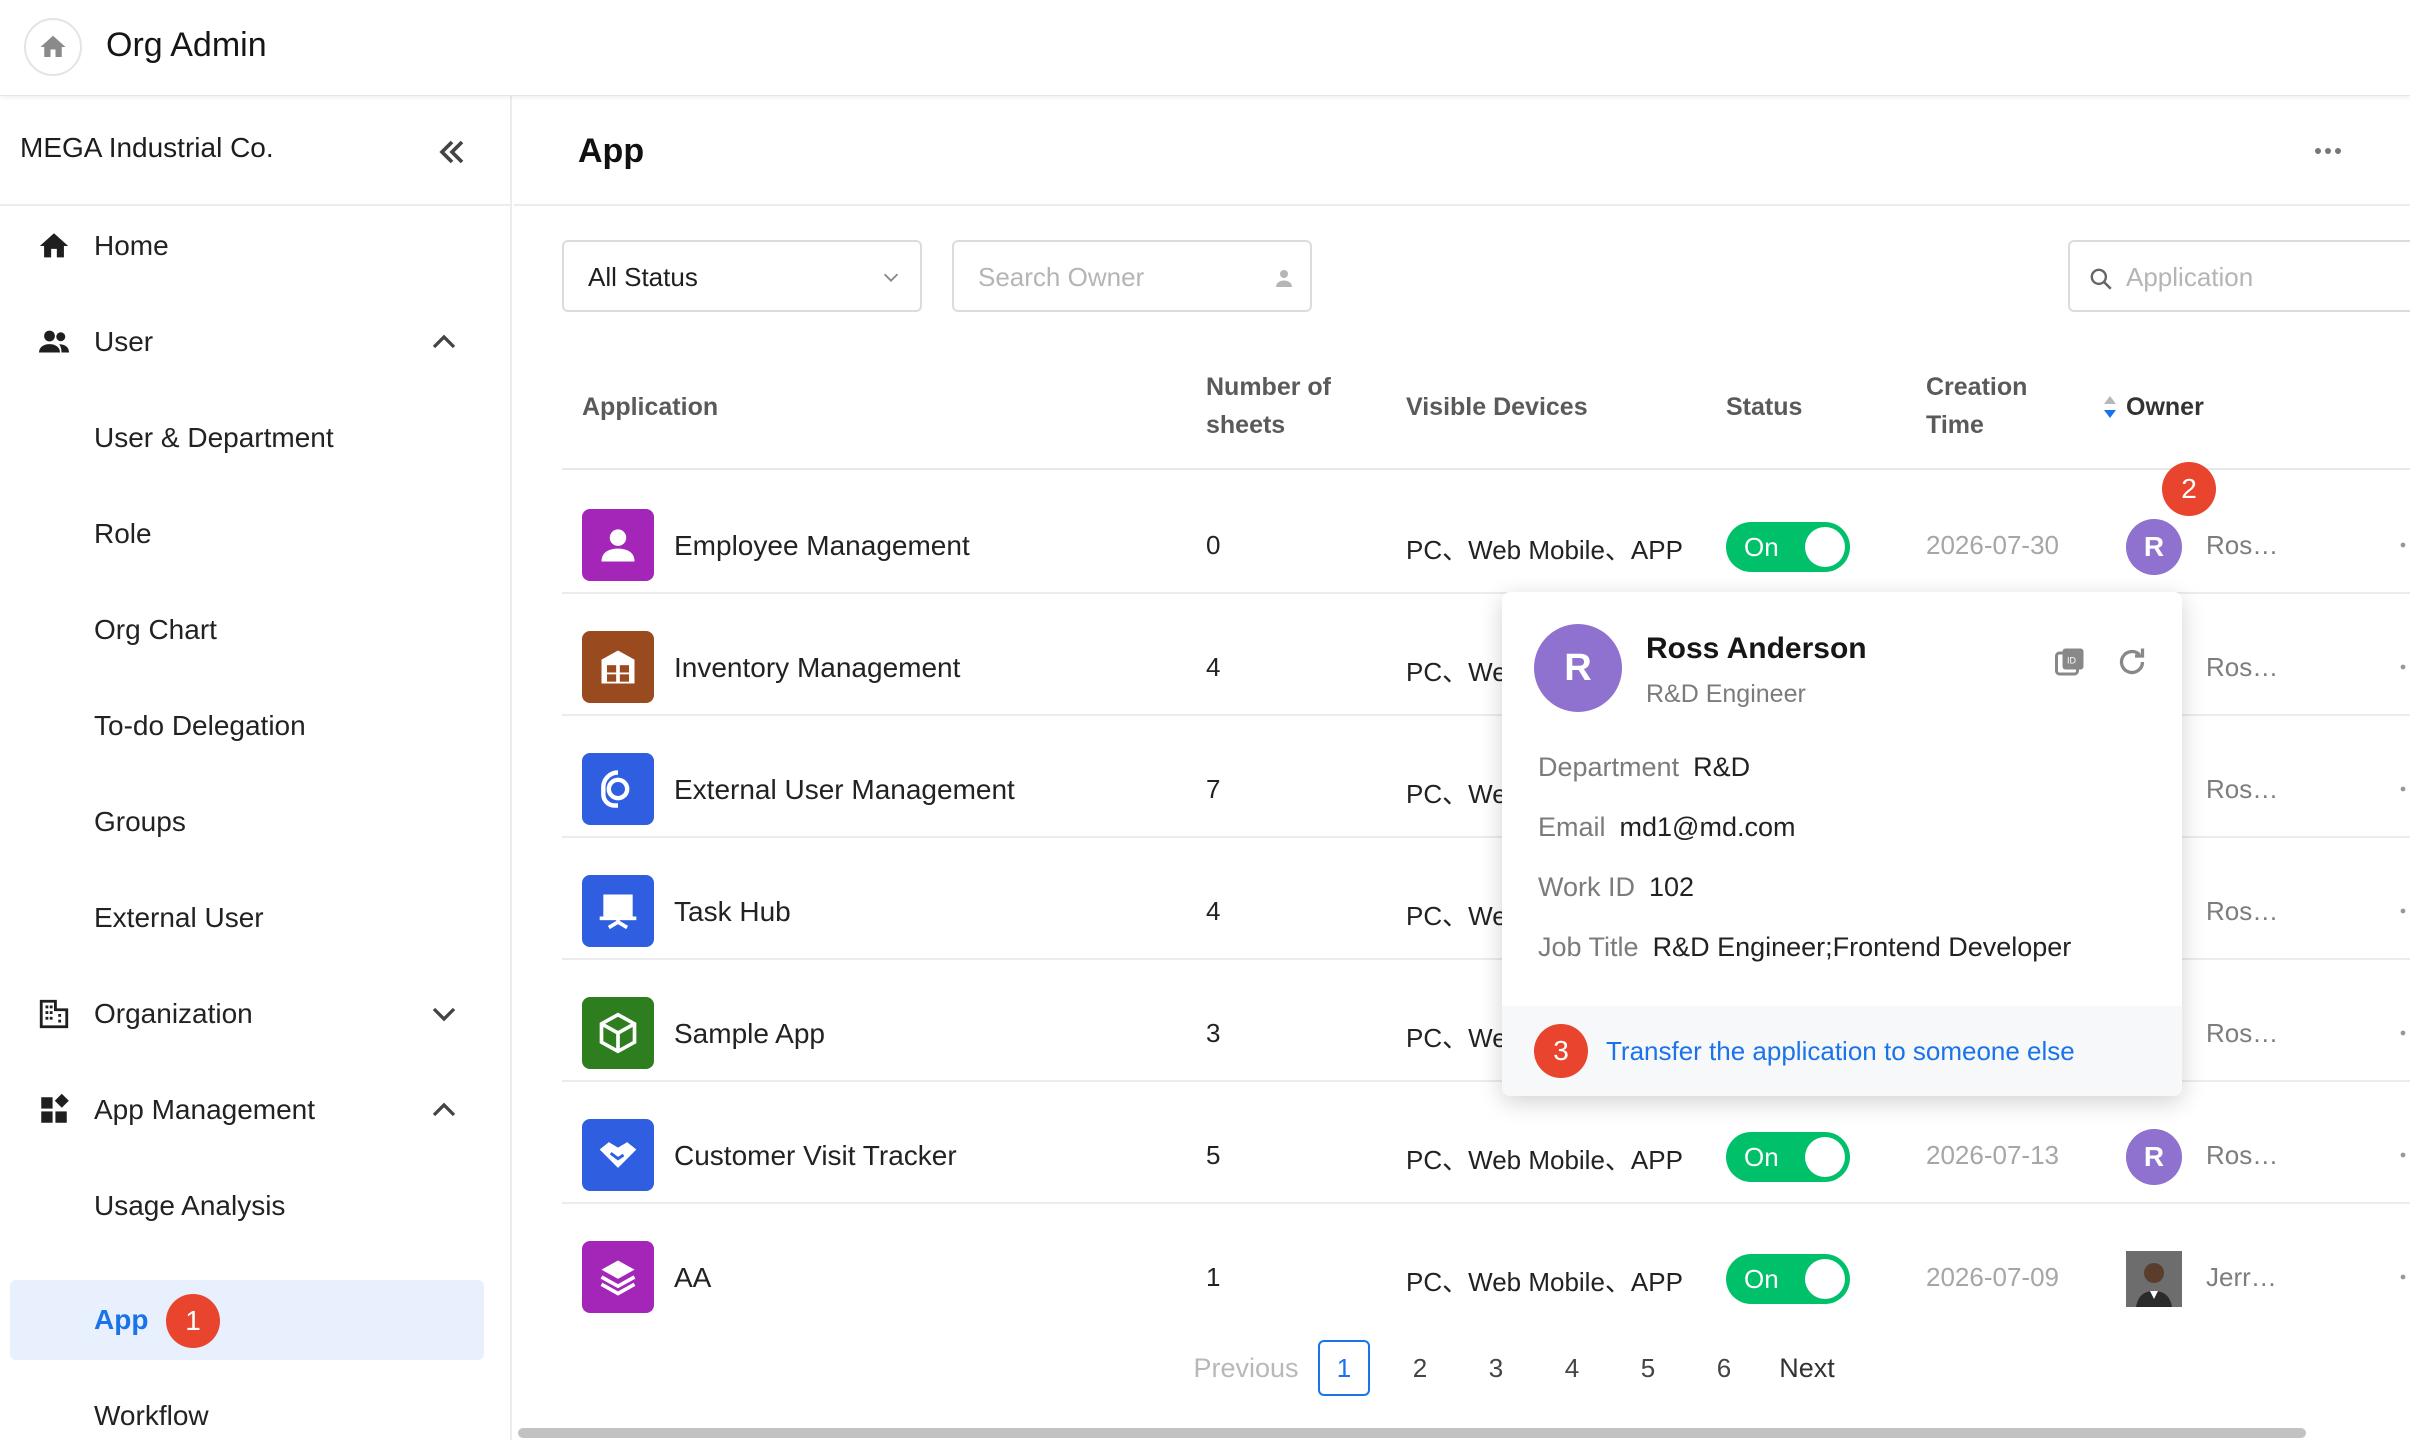 The image size is (2410, 1440). I want to click on sidebar-item-label: Groups, so click(140, 821).